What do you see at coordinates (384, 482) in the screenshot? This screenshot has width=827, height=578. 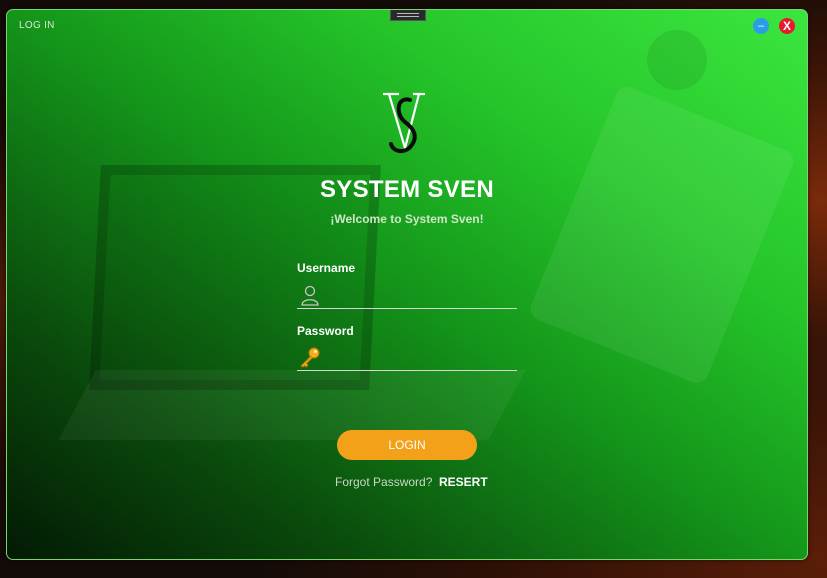 I see `forgot-password-text: Forgot Password?` at bounding box center [384, 482].